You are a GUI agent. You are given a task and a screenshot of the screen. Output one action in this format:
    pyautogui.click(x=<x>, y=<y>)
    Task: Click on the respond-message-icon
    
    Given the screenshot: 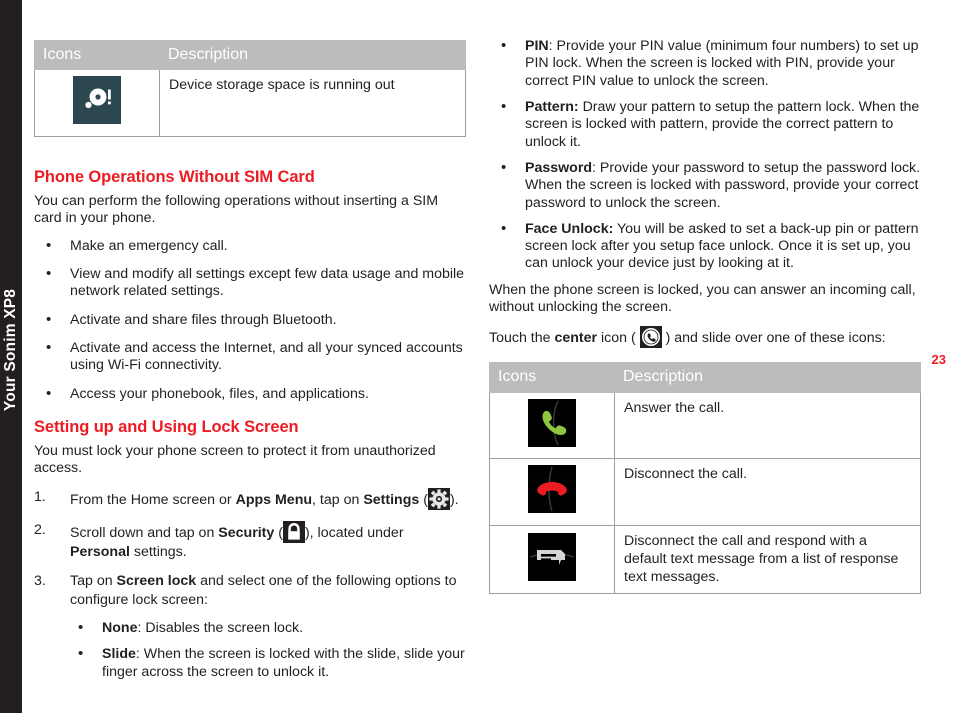 What is the action you would take?
    pyautogui.click(x=552, y=556)
    